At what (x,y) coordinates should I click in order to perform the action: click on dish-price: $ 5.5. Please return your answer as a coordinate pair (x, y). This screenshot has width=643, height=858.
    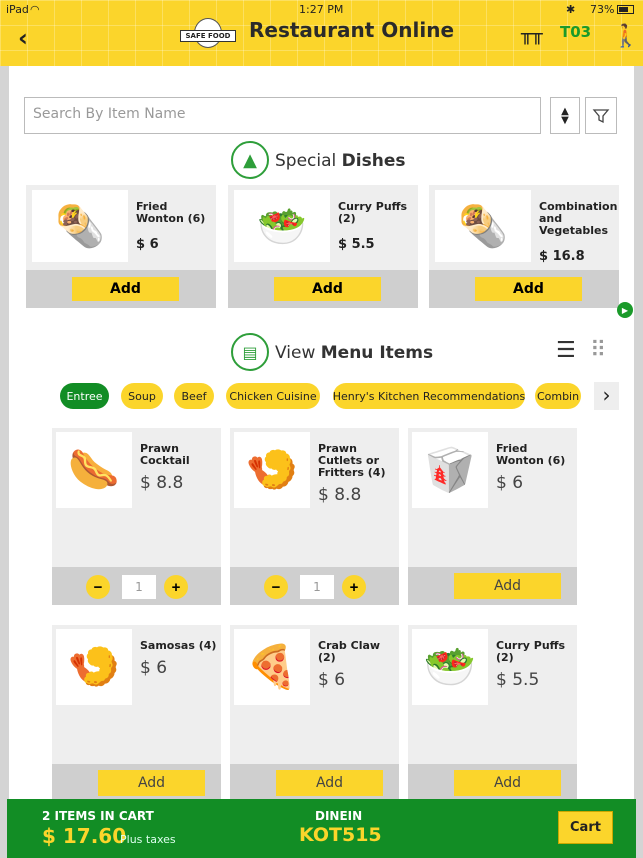
    Looking at the image, I should click on (356, 244).